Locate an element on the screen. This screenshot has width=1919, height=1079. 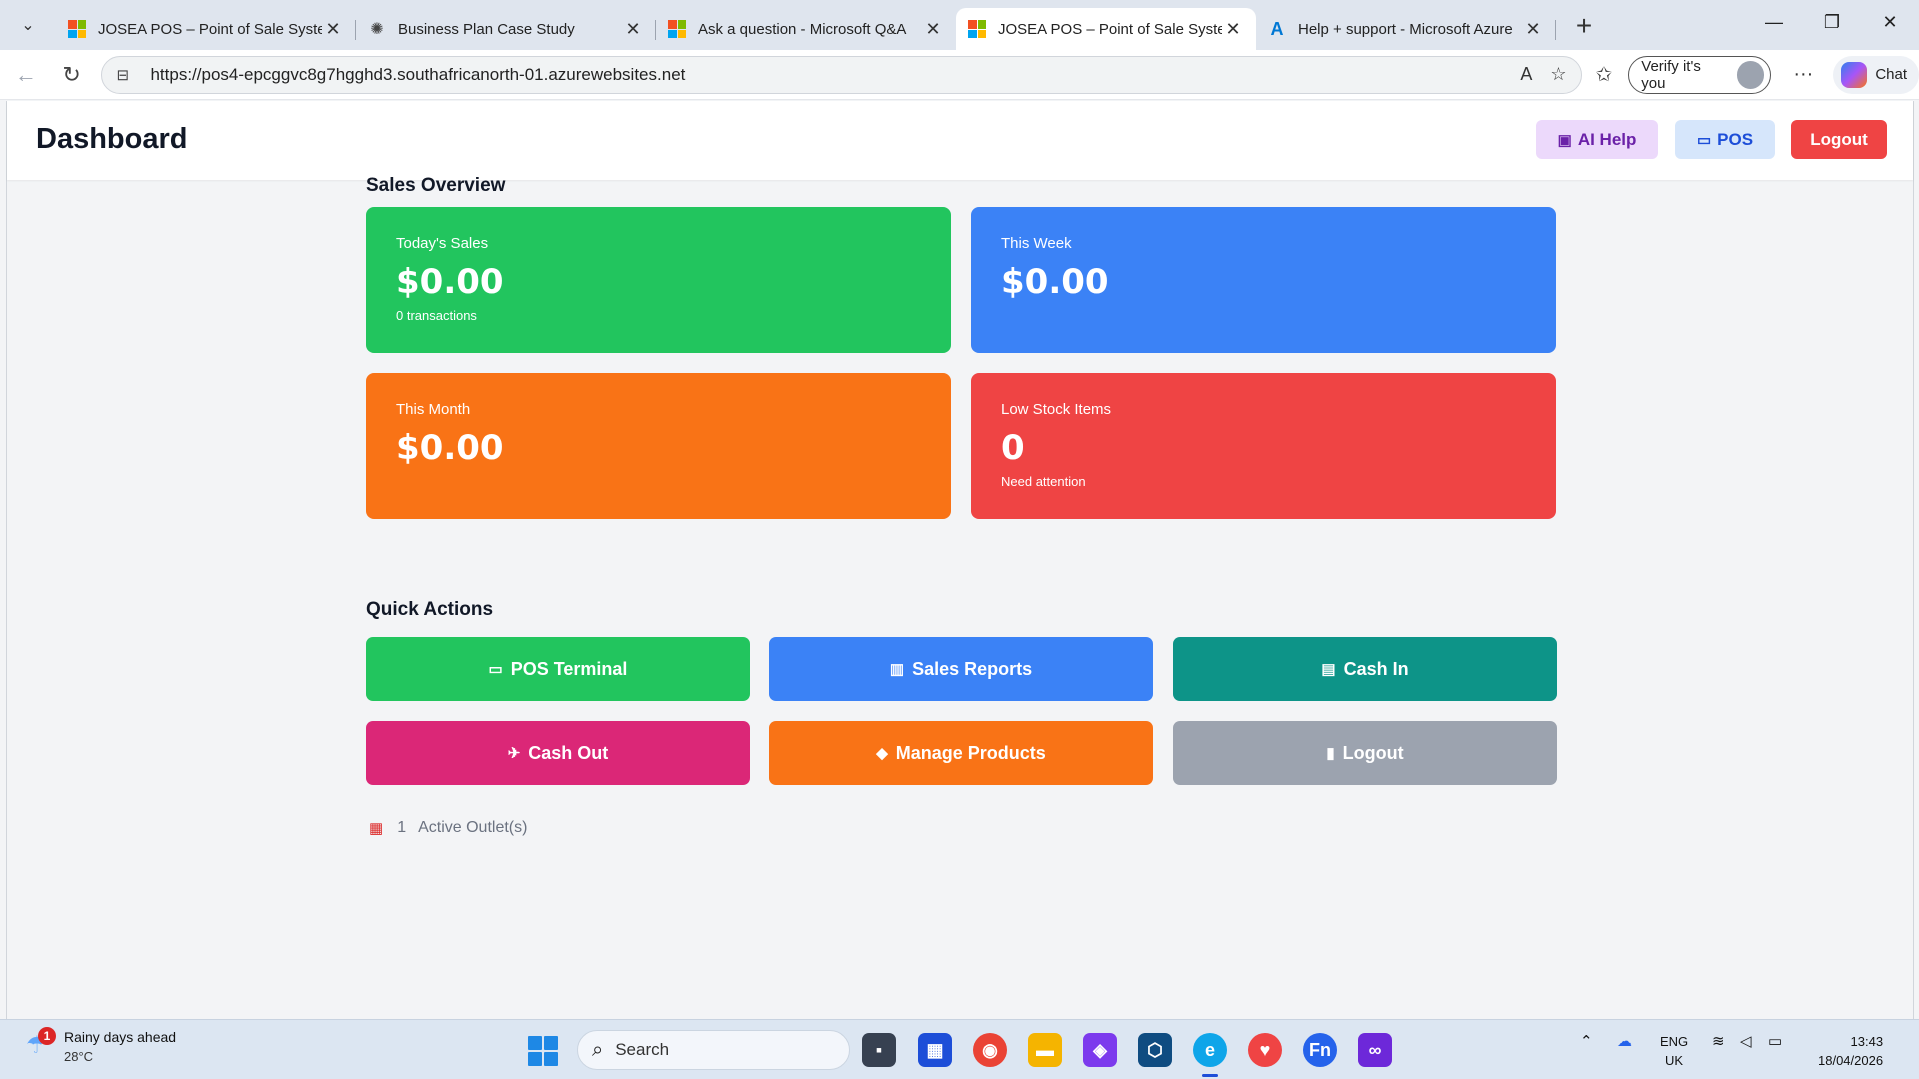
show-hidden-icons-chevron-icon: ⌃ is located at coordinates (1586, 1041).